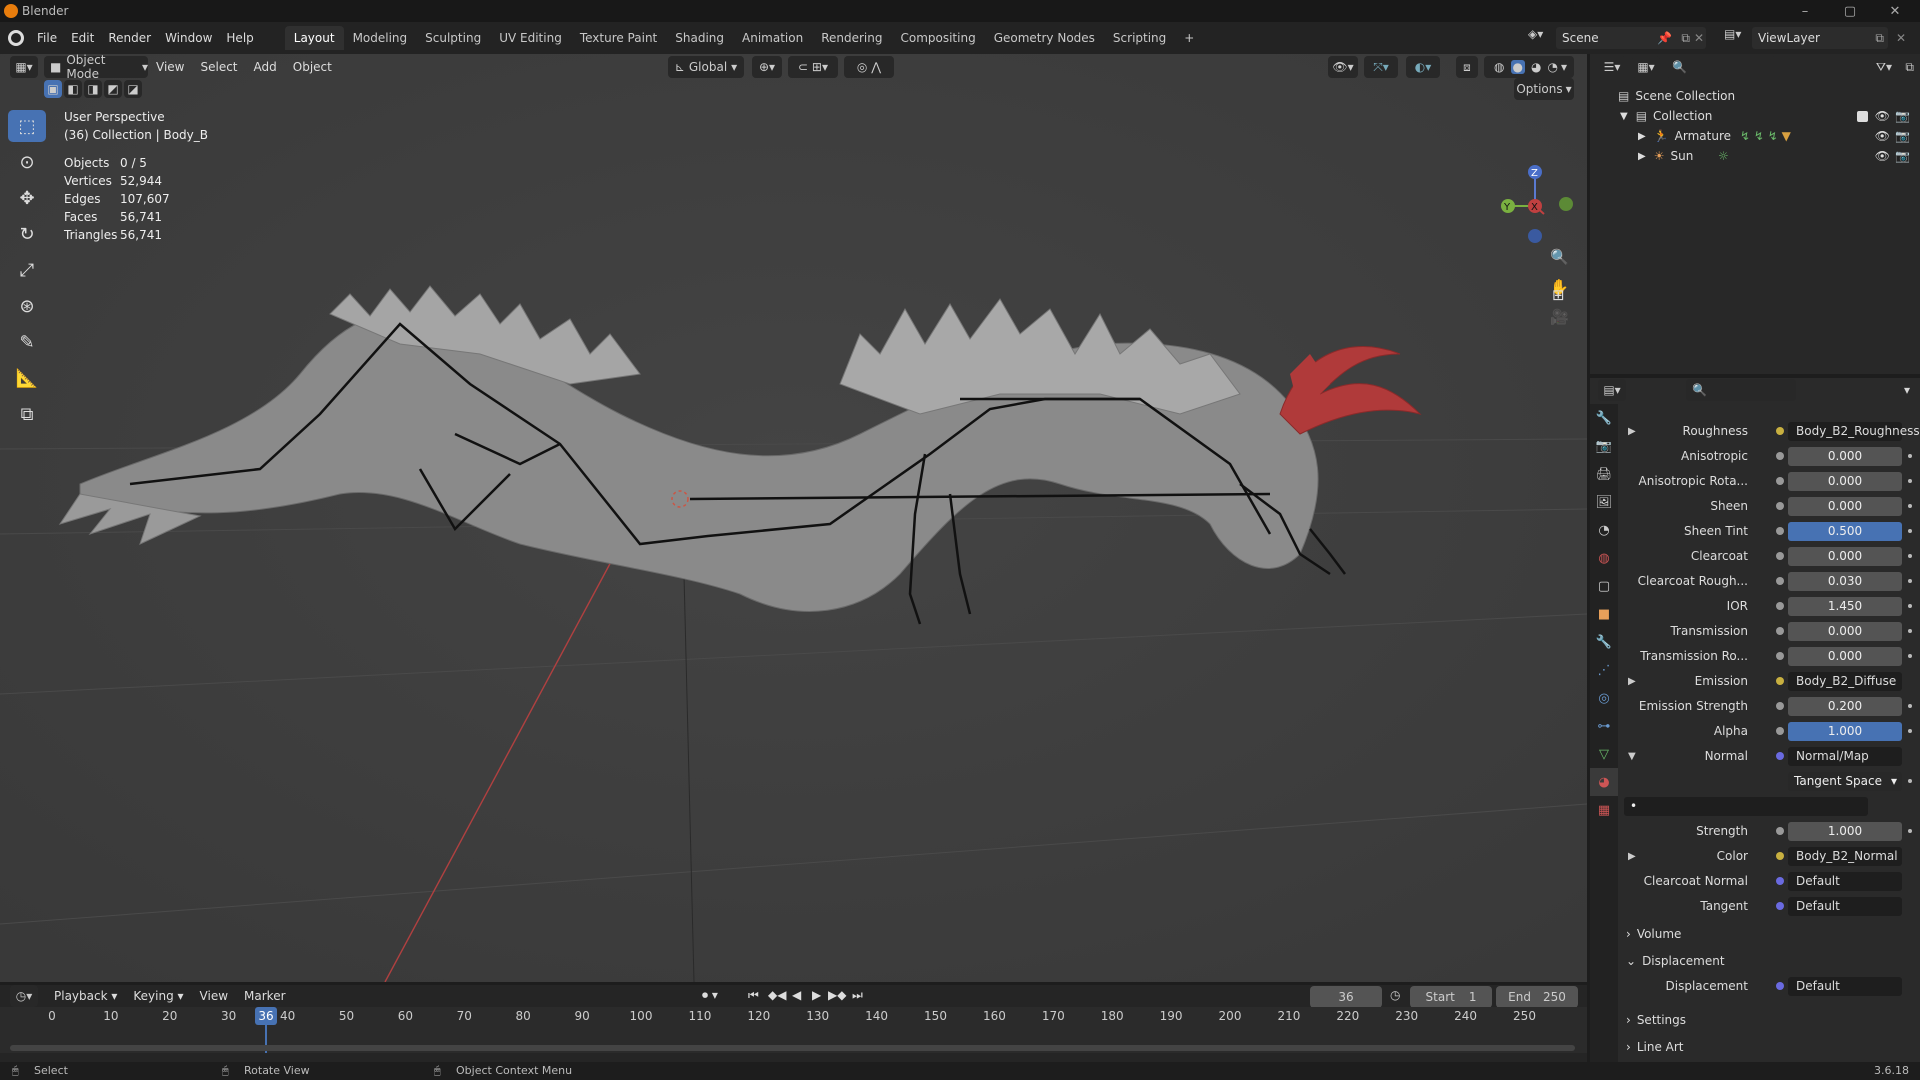 The height and width of the screenshot is (1080, 1920). Describe the element at coordinates (1845, 986) in the screenshot. I see `displacement-field: Default` at that location.